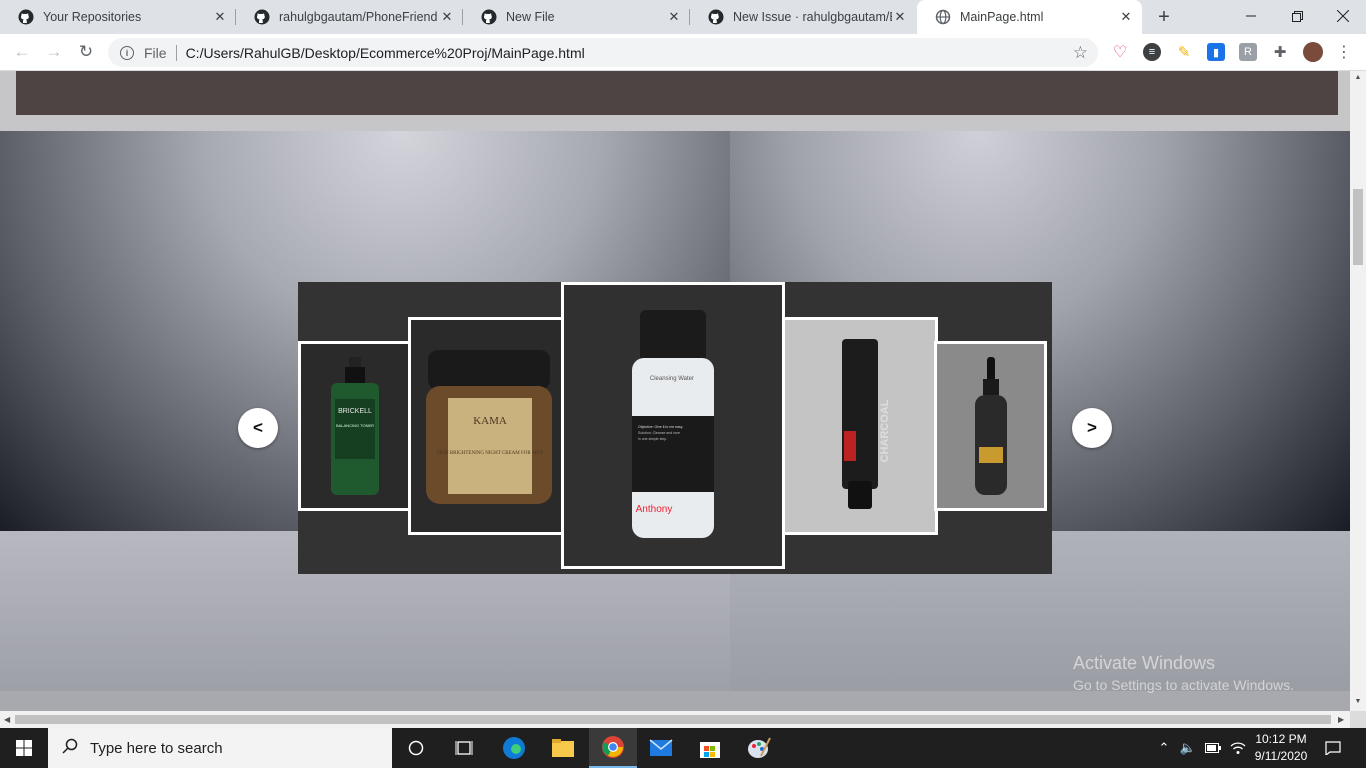  I want to click on tab-title: MainPage.html, so click(1002, 17).